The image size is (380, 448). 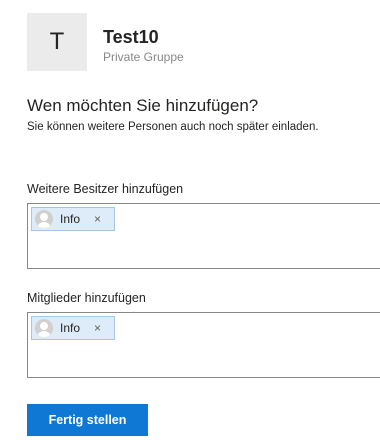 I want to click on members-picker-input: Info ×, so click(x=203, y=345).